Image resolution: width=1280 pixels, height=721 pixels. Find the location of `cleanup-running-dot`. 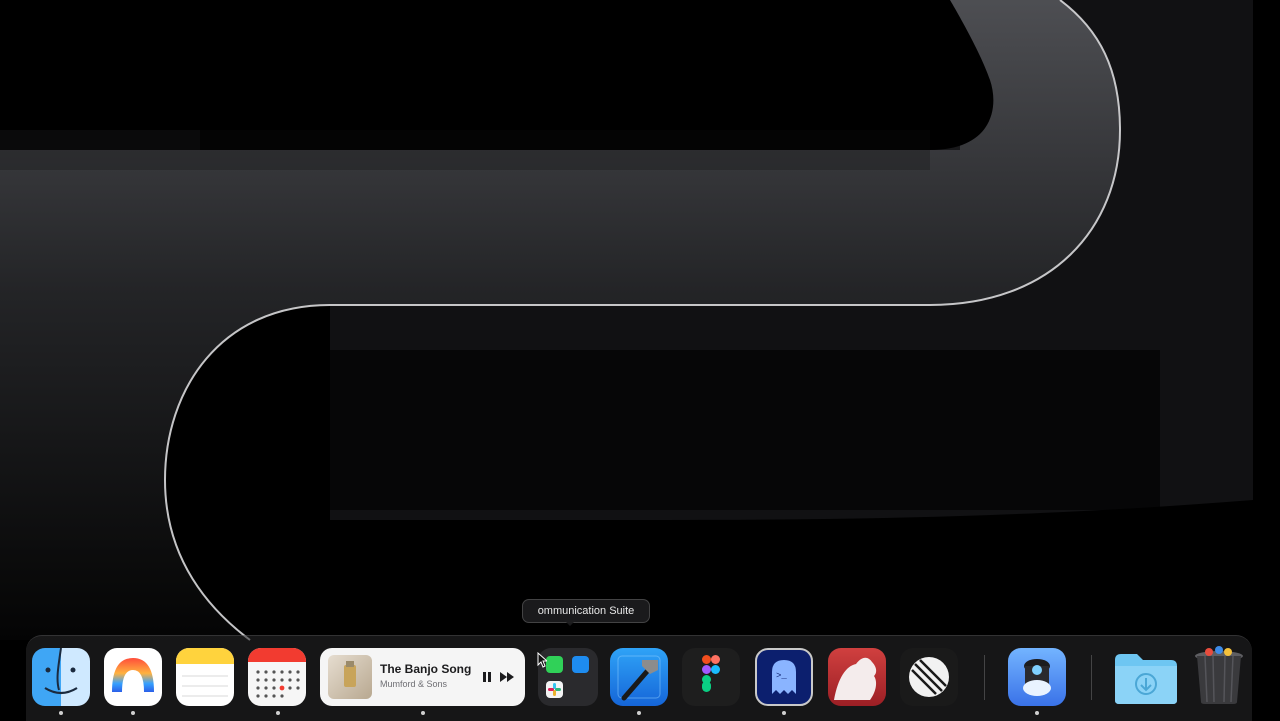

cleanup-running-dot is located at coordinates (1037, 713).